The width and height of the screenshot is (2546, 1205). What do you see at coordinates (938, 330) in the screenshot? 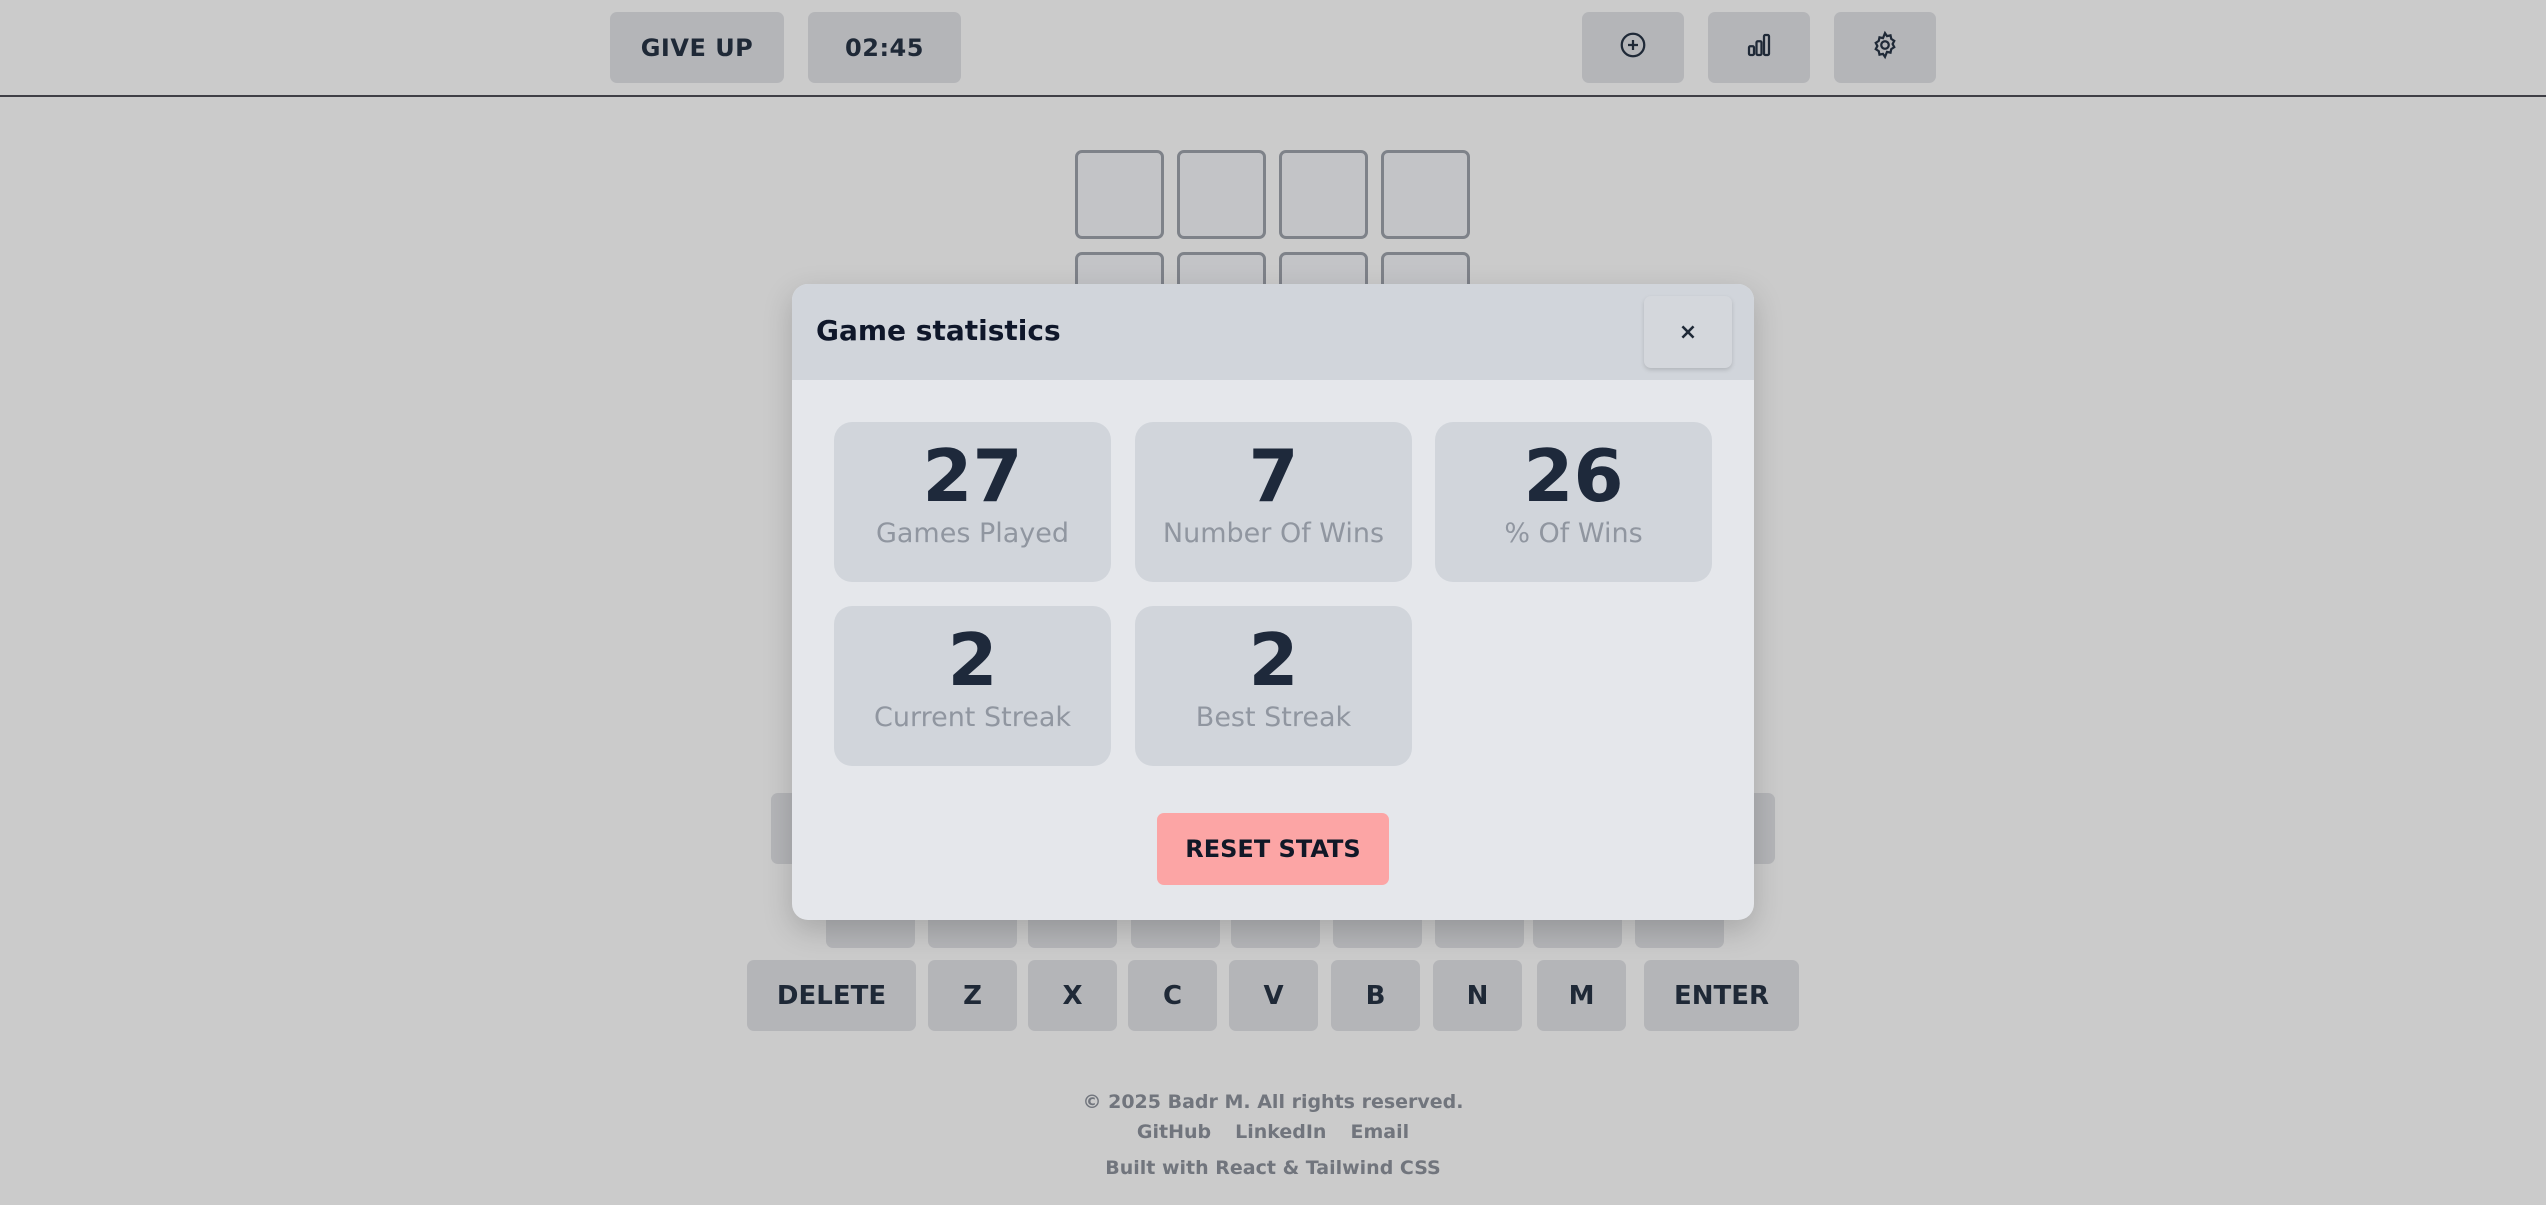
I see `modal-title: Game statistics` at bounding box center [938, 330].